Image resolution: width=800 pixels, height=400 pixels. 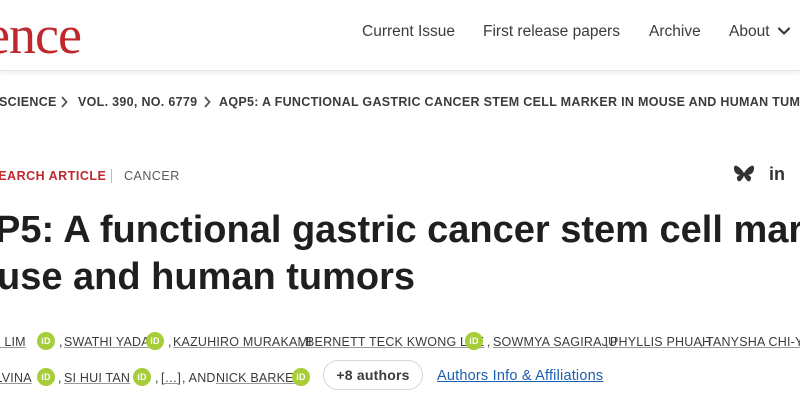 What do you see at coordinates (199, 378) in the screenshot?
I see `author-and-text: , AND` at bounding box center [199, 378].